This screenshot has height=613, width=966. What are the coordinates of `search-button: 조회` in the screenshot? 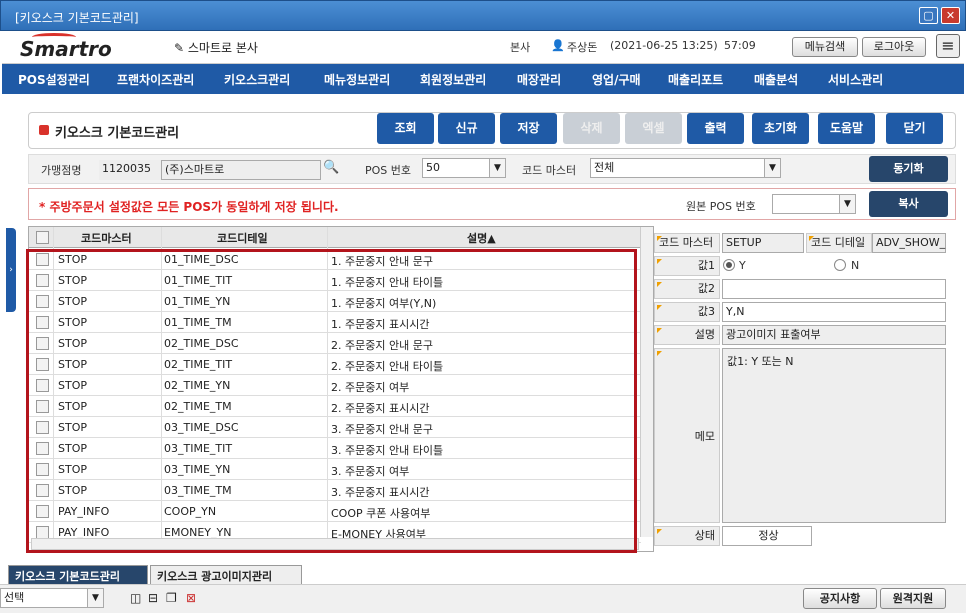 It's located at (405, 128).